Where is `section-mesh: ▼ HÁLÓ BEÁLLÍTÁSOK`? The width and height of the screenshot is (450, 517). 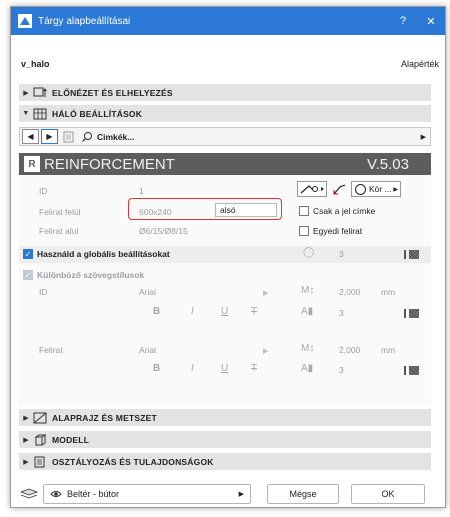 section-mesh: ▼ HÁLÓ BEÁLLÍTÁSOK is located at coordinates (225, 113).